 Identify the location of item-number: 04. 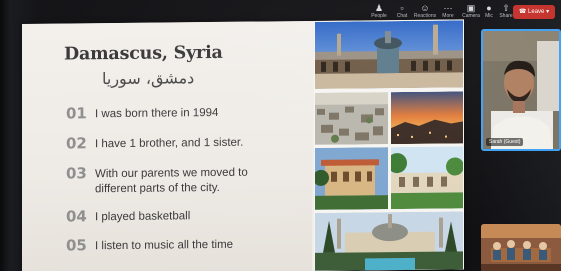
(76, 216).